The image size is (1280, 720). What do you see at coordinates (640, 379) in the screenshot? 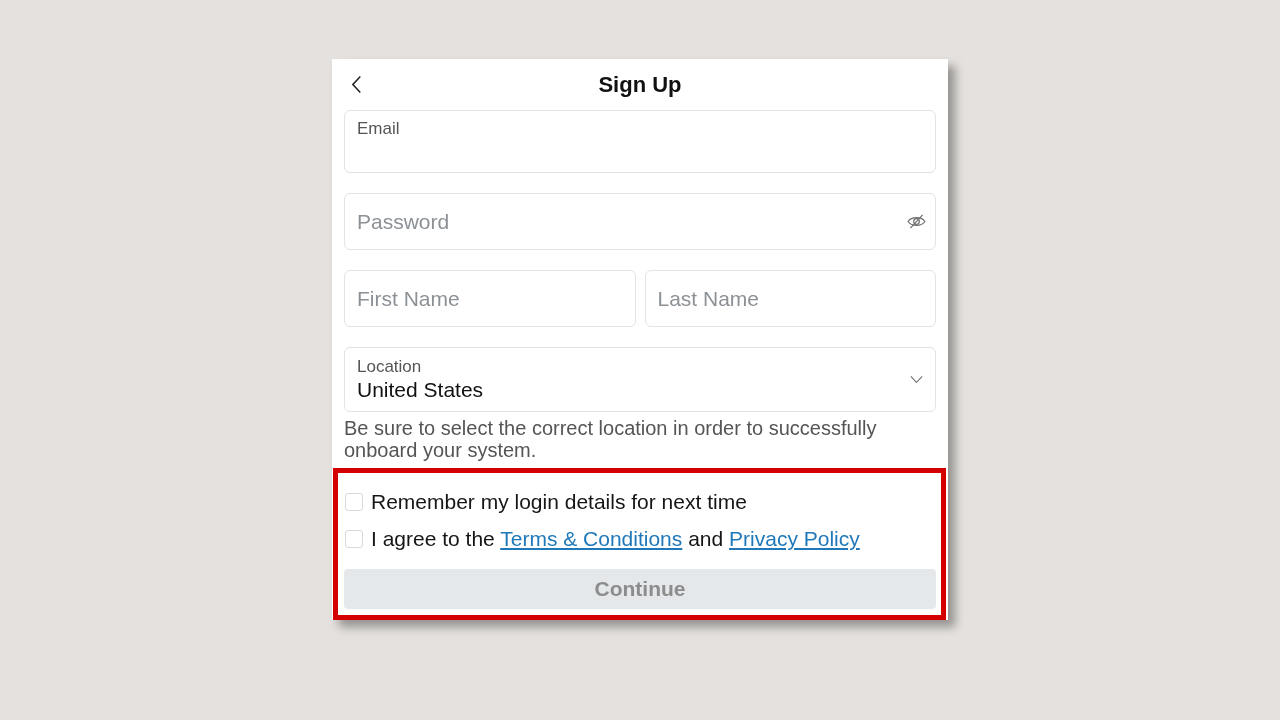
I see `location-select: Location United States` at bounding box center [640, 379].